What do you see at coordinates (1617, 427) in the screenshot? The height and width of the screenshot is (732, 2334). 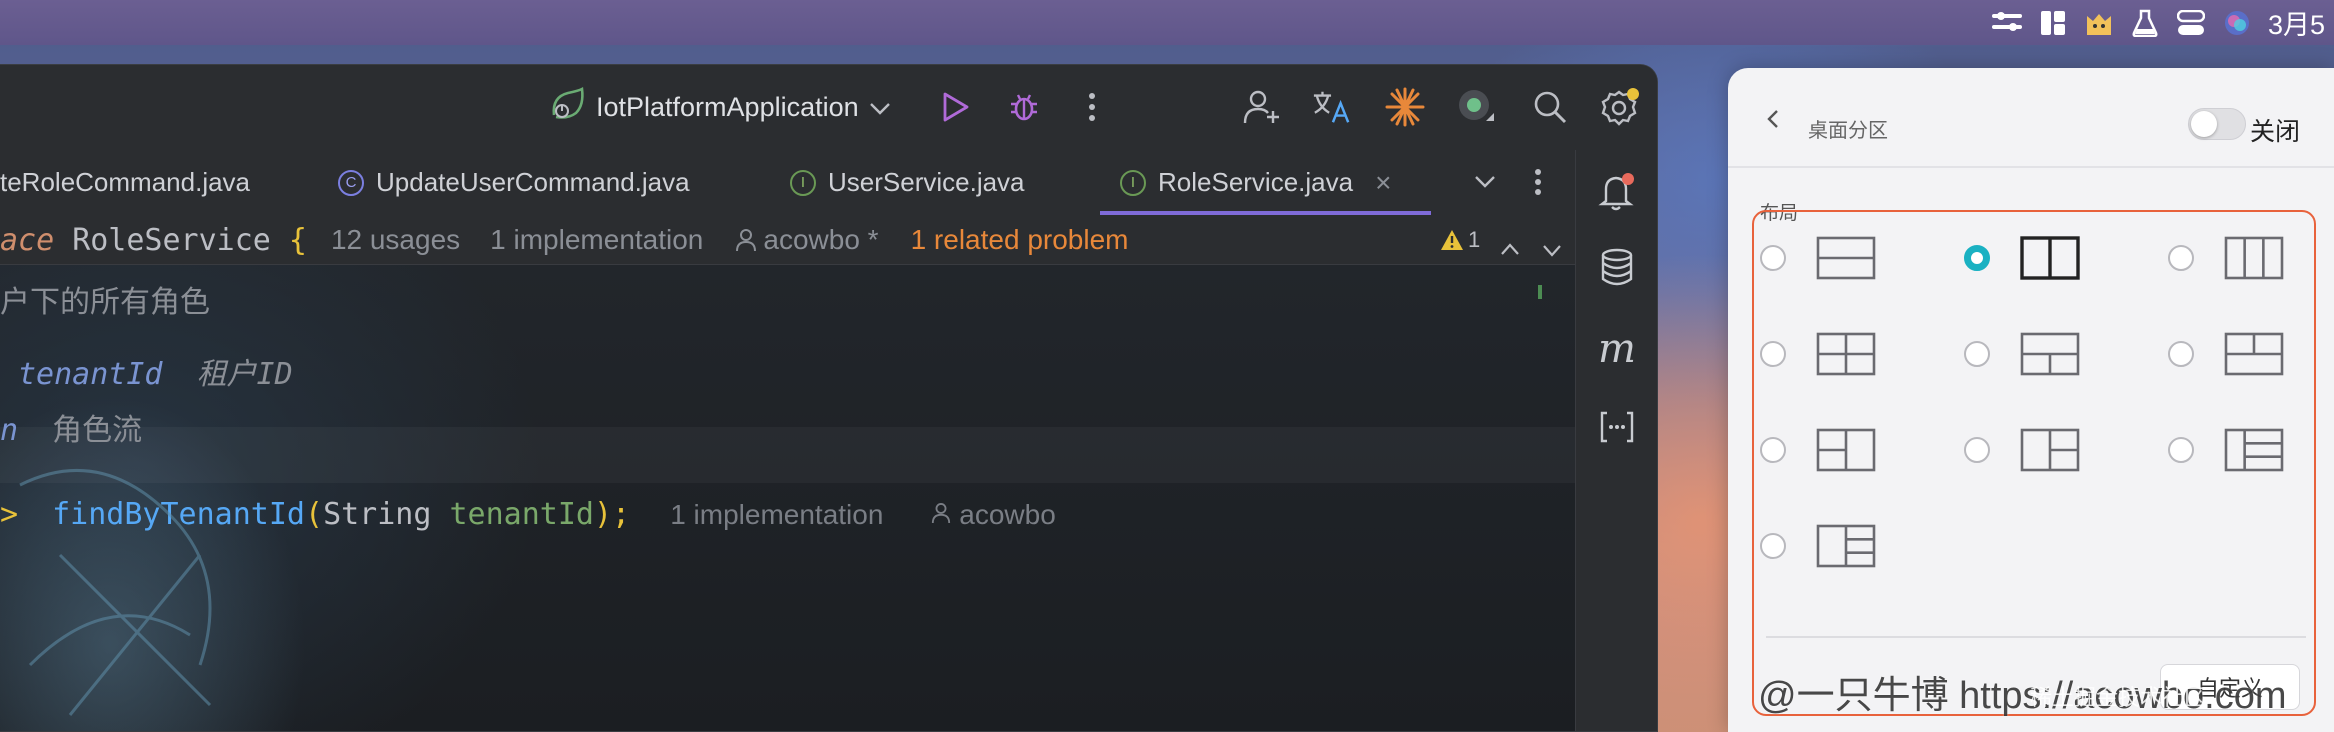 I see `structure-icon` at bounding box center [1617, 427].